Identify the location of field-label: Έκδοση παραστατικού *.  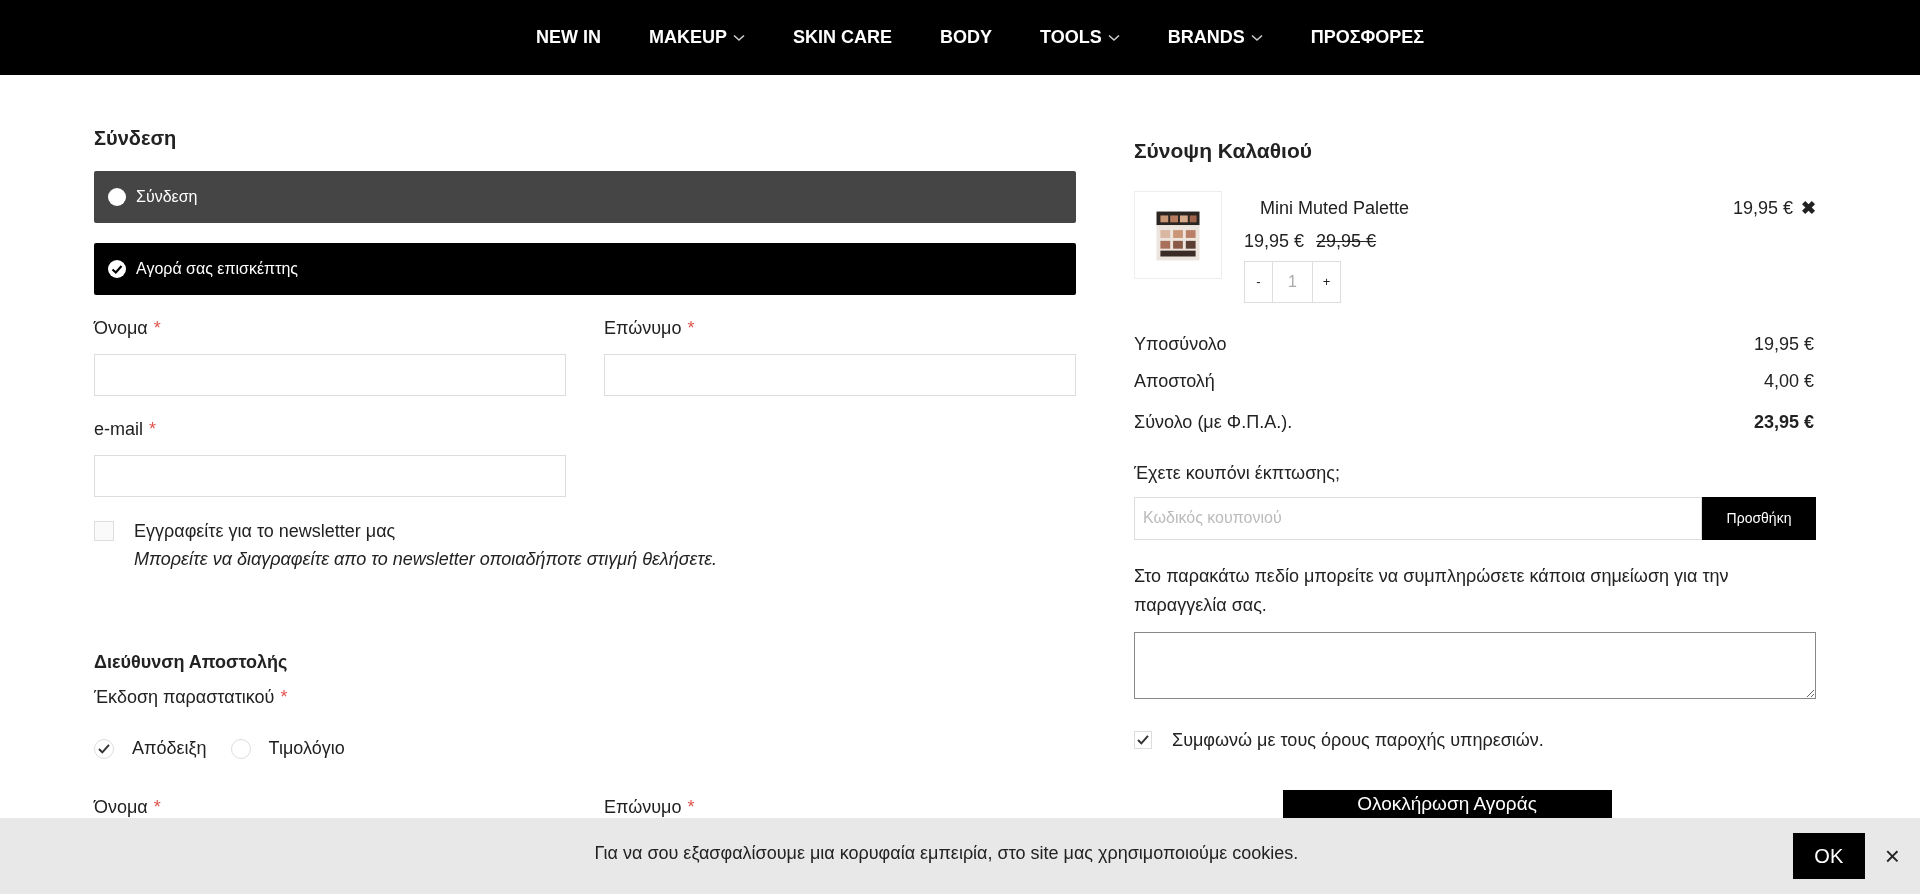
(191, 697).